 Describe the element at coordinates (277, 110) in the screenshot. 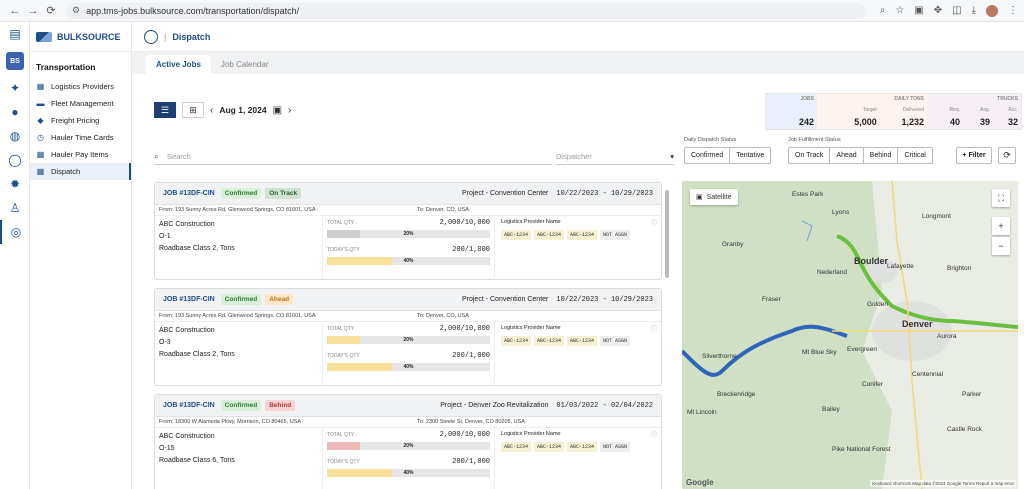

I see `calendar-icon: ▣` at that location.